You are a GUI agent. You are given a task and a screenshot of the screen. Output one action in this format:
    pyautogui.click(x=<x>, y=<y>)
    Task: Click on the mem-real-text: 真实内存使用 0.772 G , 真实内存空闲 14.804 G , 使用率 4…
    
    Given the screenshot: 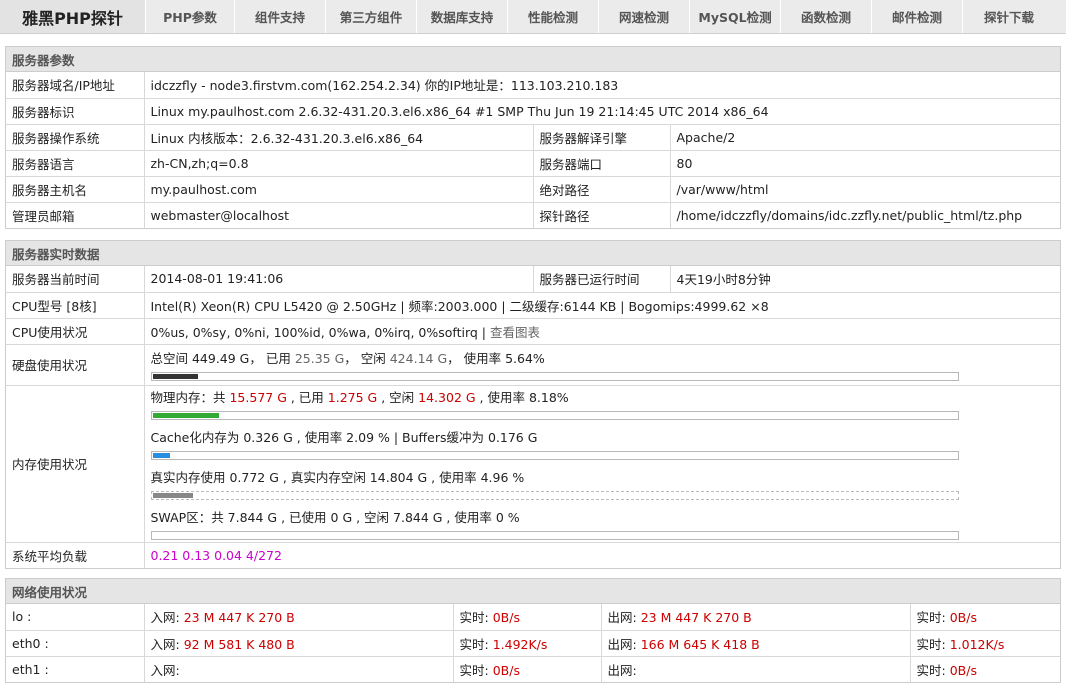 What is the action you would take?
    pyautogui.click(x=337, y=477)
    